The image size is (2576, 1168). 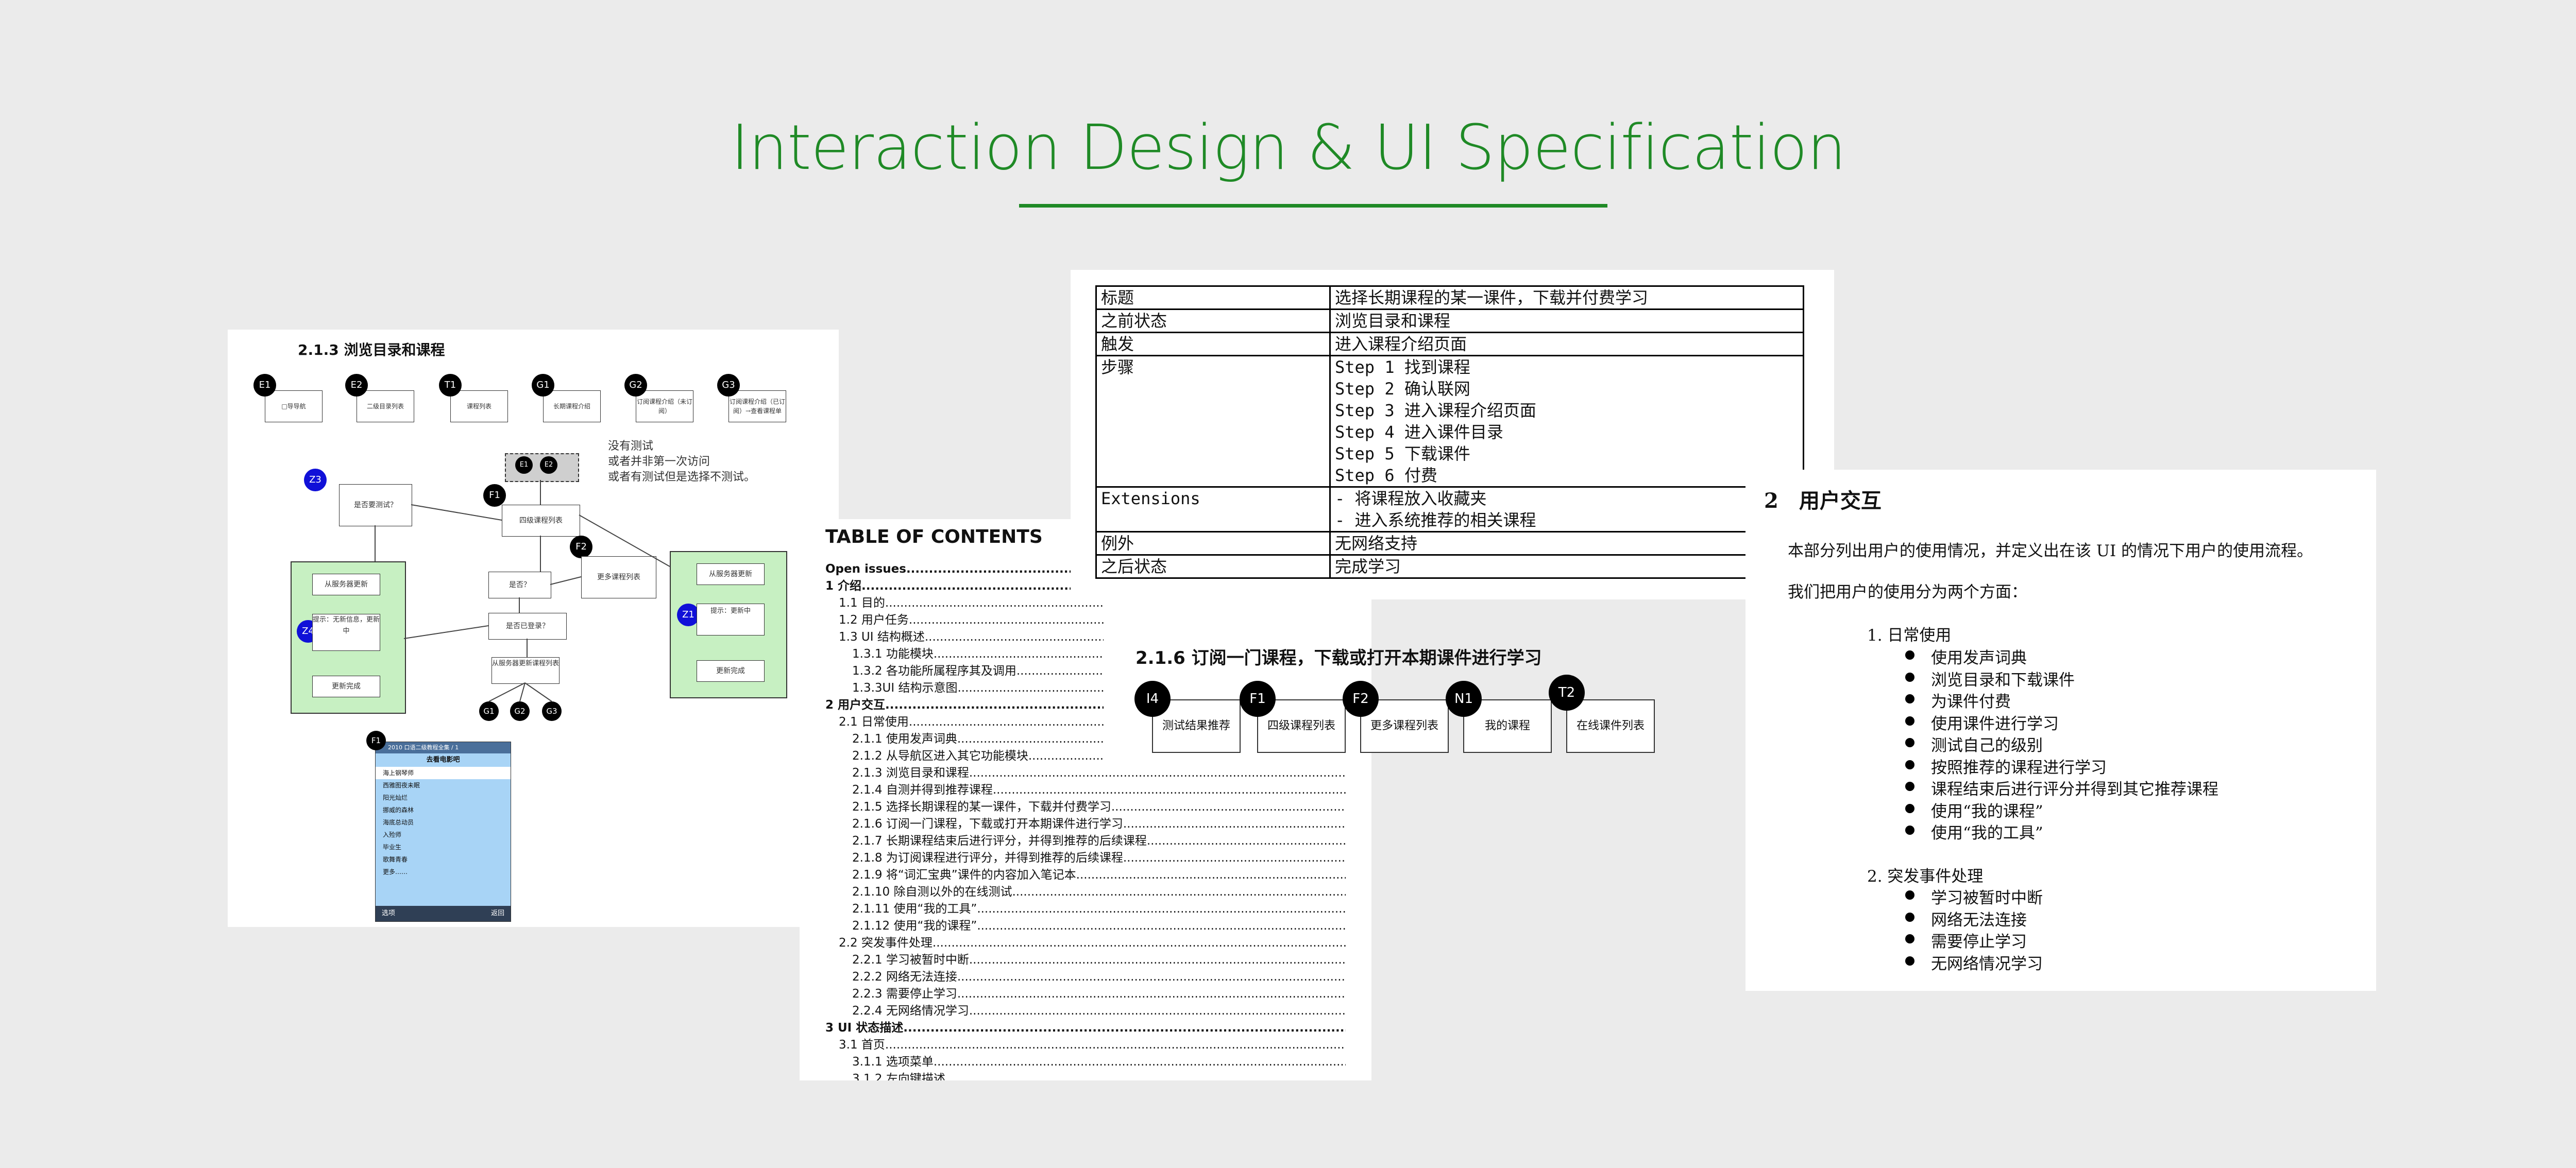 What do you see at coordinates (1213, 543) in the screenshot?
I see `spec-key: 例外` at bounding box center [1213, 543].